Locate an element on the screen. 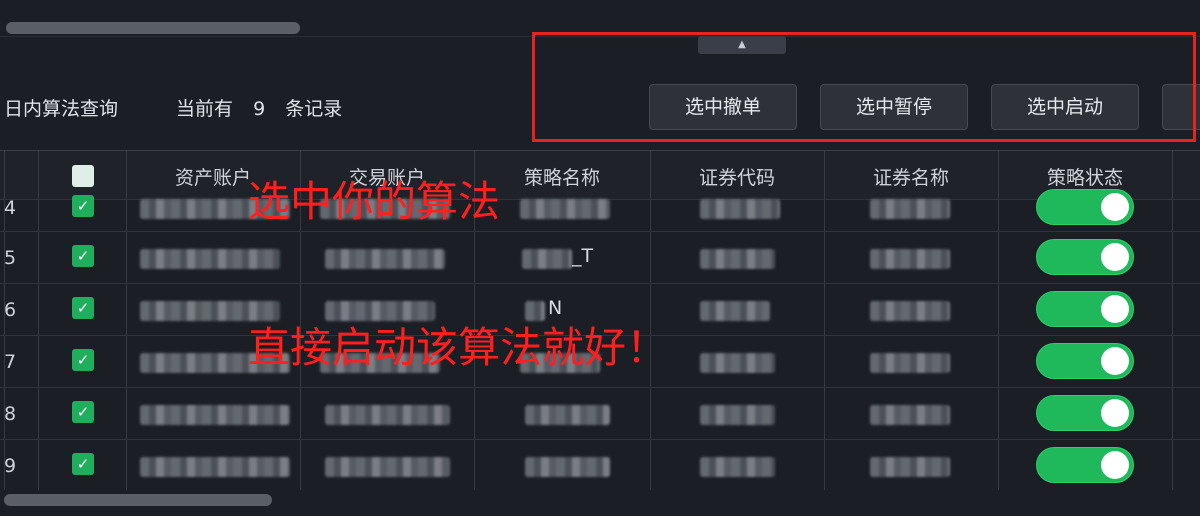 Image resolution: width=1200 pixels, height=516 pixels. row-number: 6 is located at coordinates (10, 310).